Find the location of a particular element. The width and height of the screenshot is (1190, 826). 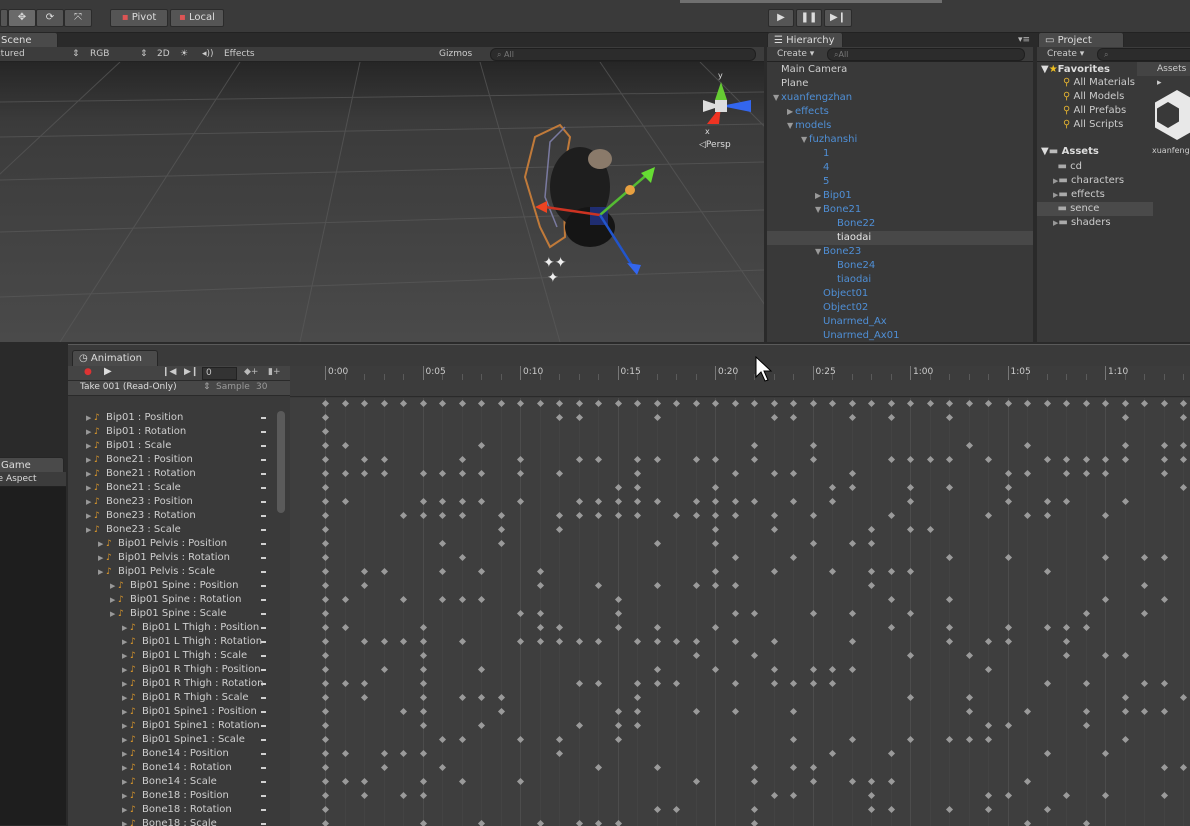

sample-input: 30 is located at coordinates (261, 387).